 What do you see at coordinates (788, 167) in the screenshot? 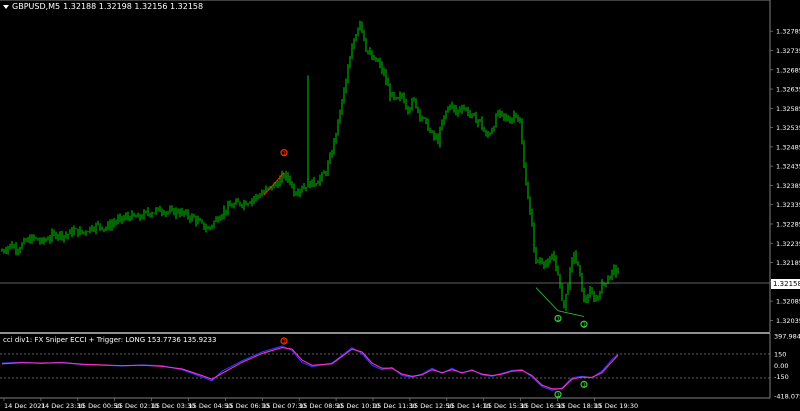
I see `price-tick-label: 1.32435` at bounding box center [788, 167].